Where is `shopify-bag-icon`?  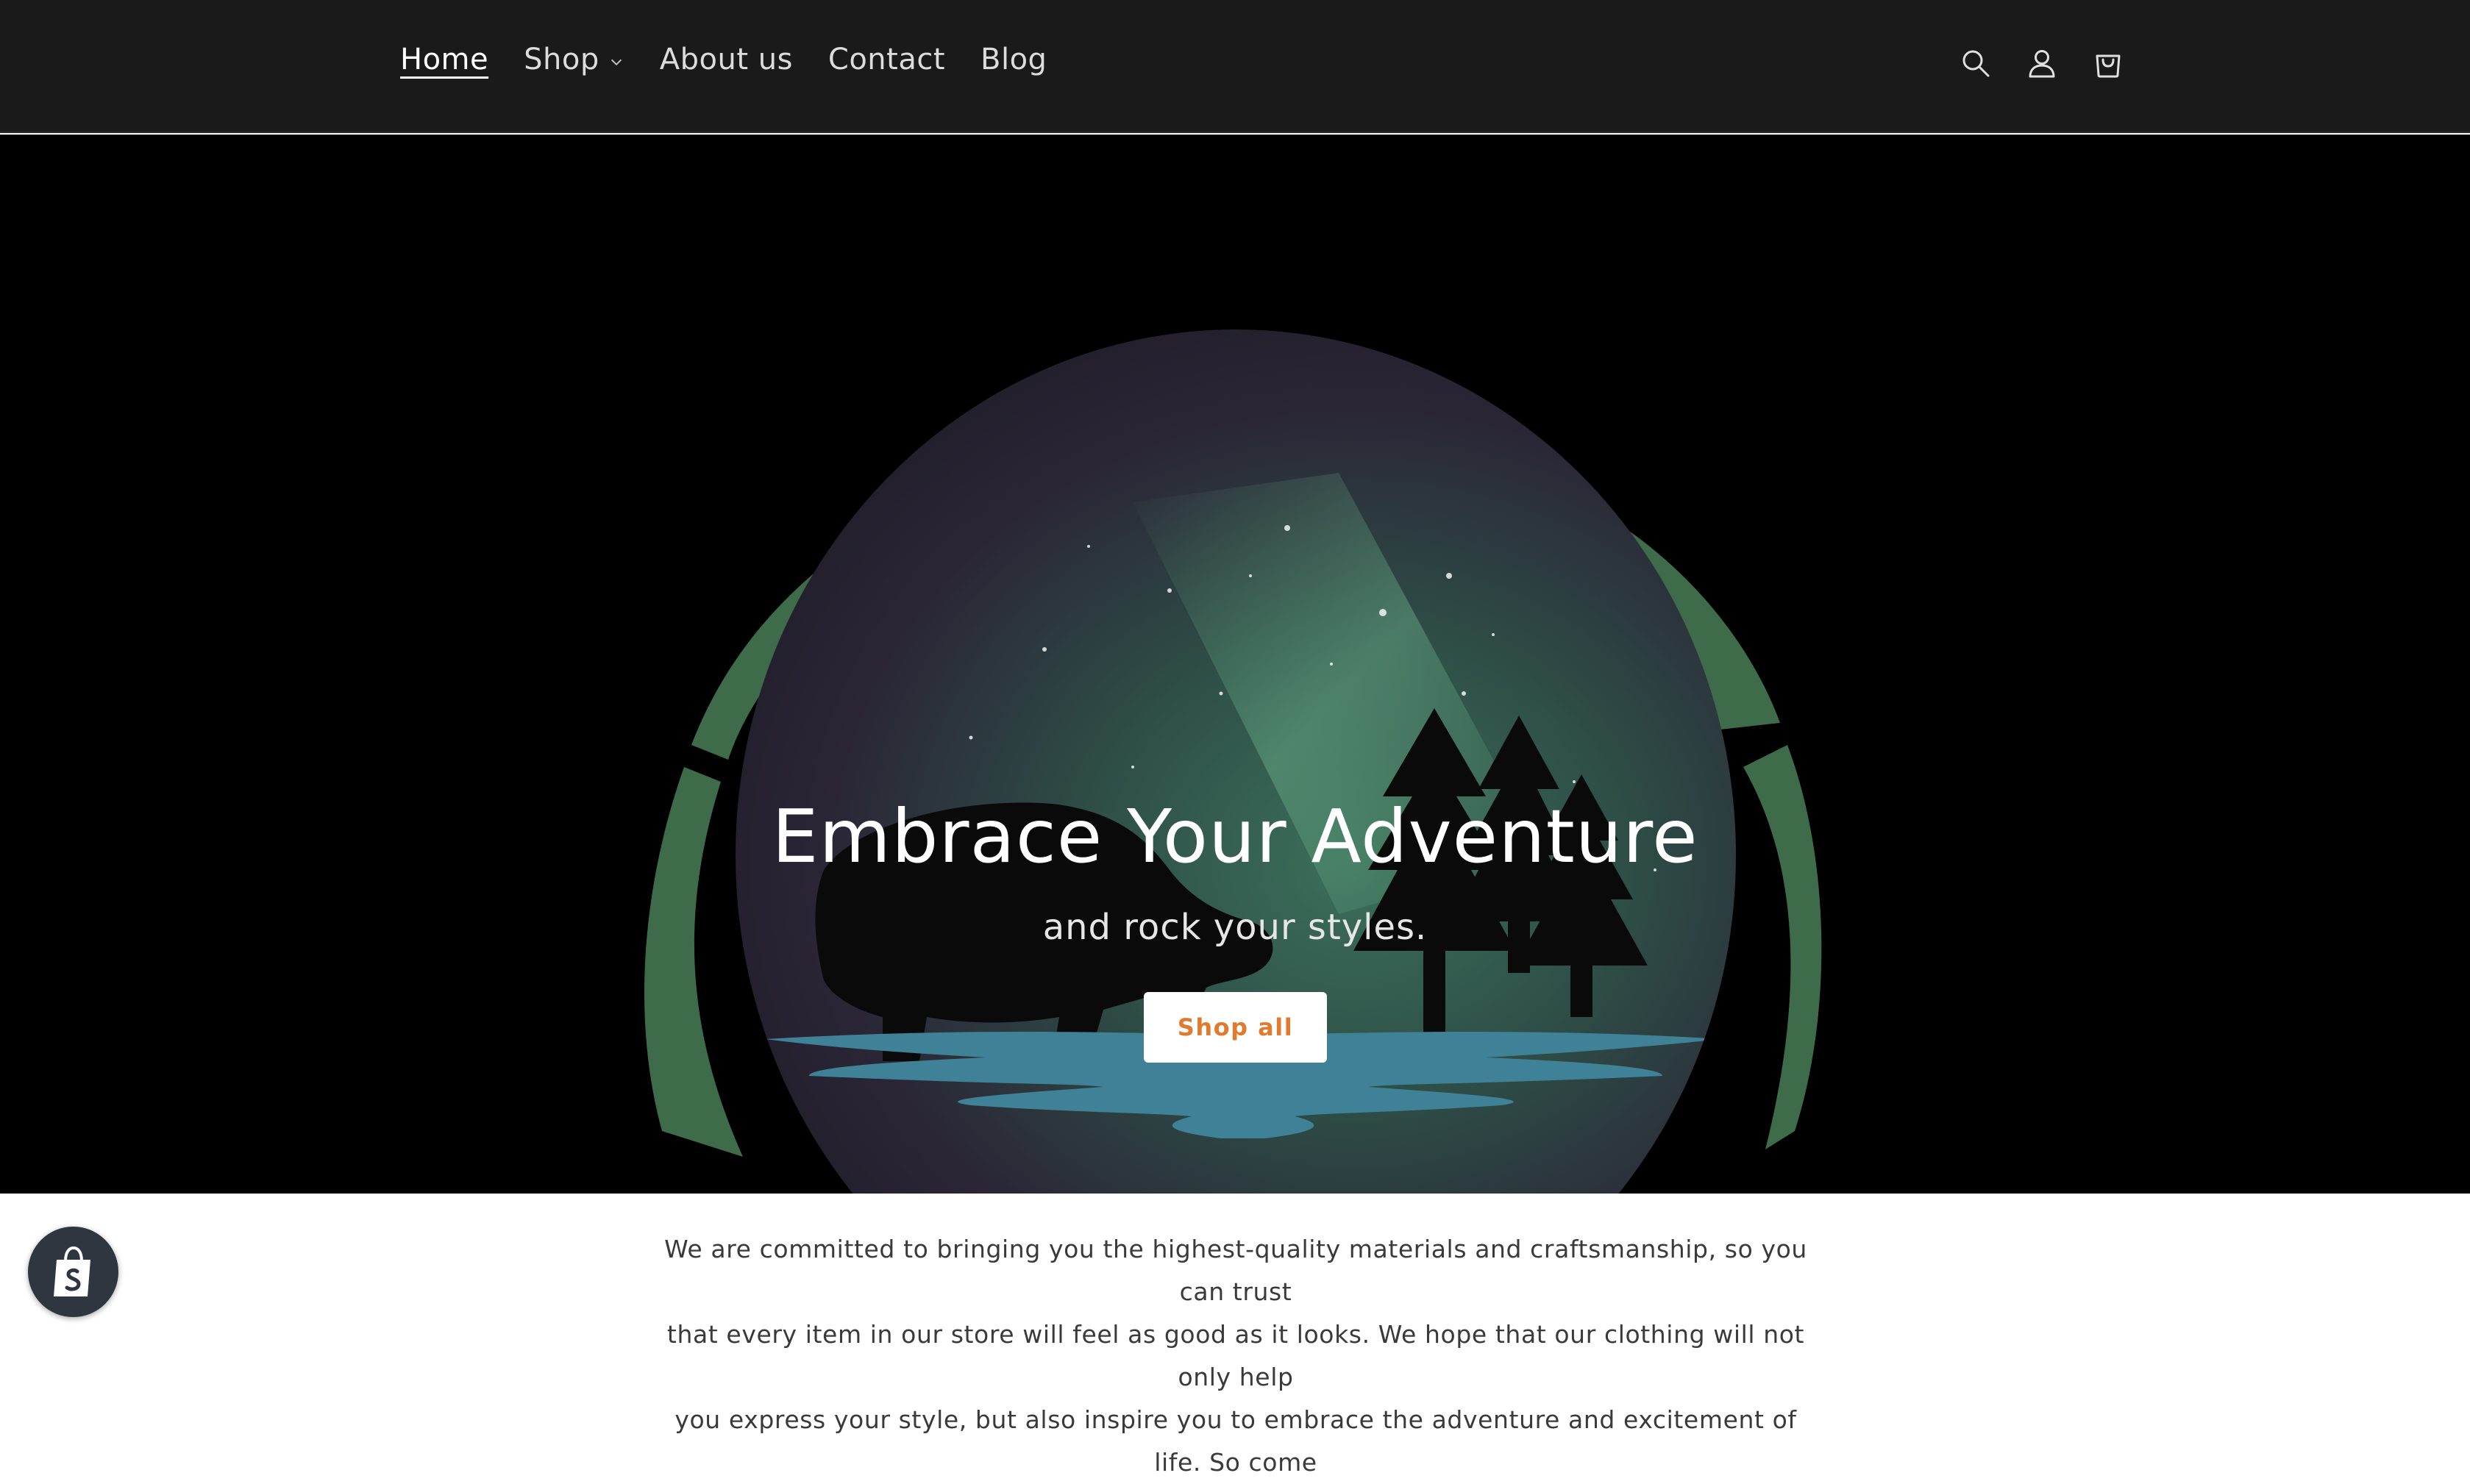 shopify-bag-icon is located at coordinates (71, 1271).